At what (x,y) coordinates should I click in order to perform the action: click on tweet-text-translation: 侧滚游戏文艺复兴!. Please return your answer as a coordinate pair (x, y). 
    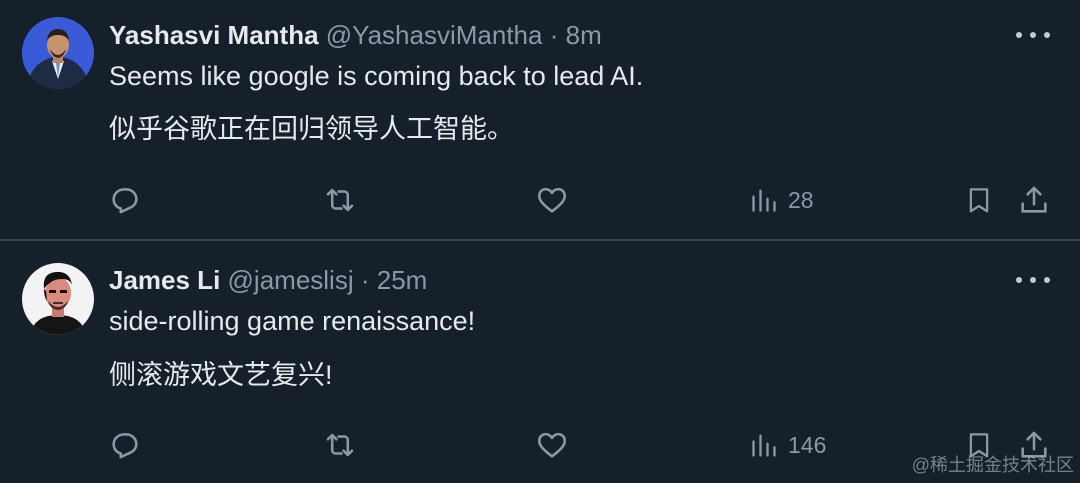
    Looking at the image, I should click on (221, 375).